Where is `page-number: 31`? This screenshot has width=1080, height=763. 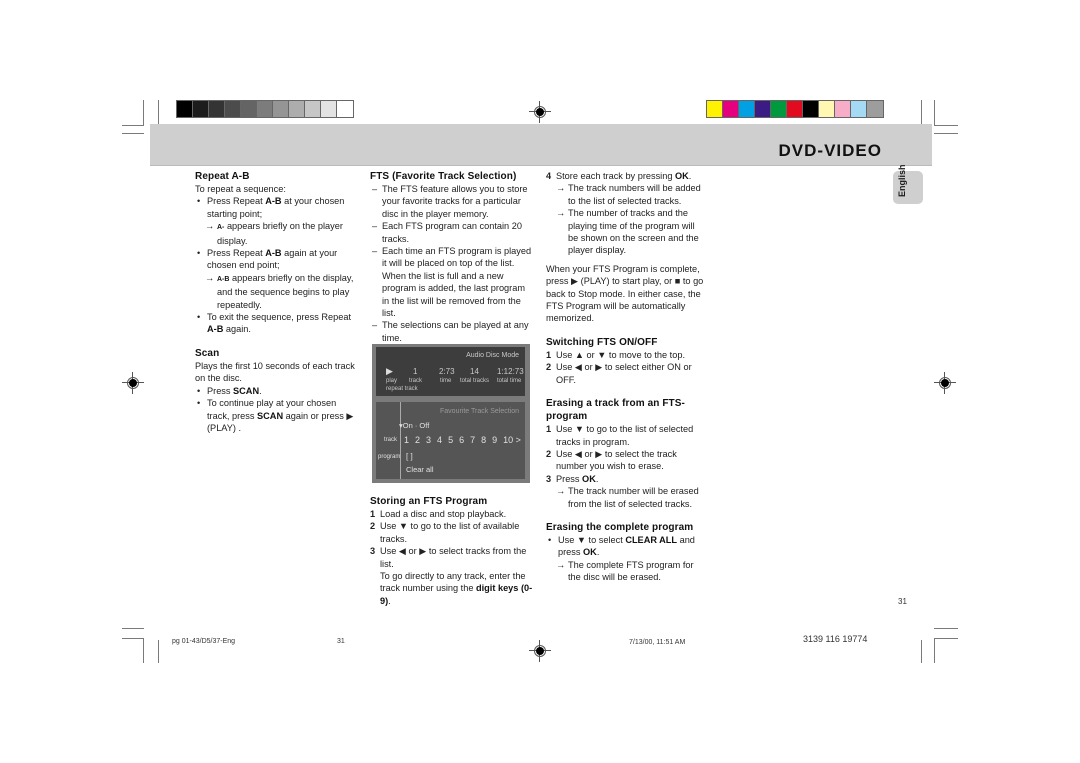
page-number: 31 is located at coordinates (902, 601).